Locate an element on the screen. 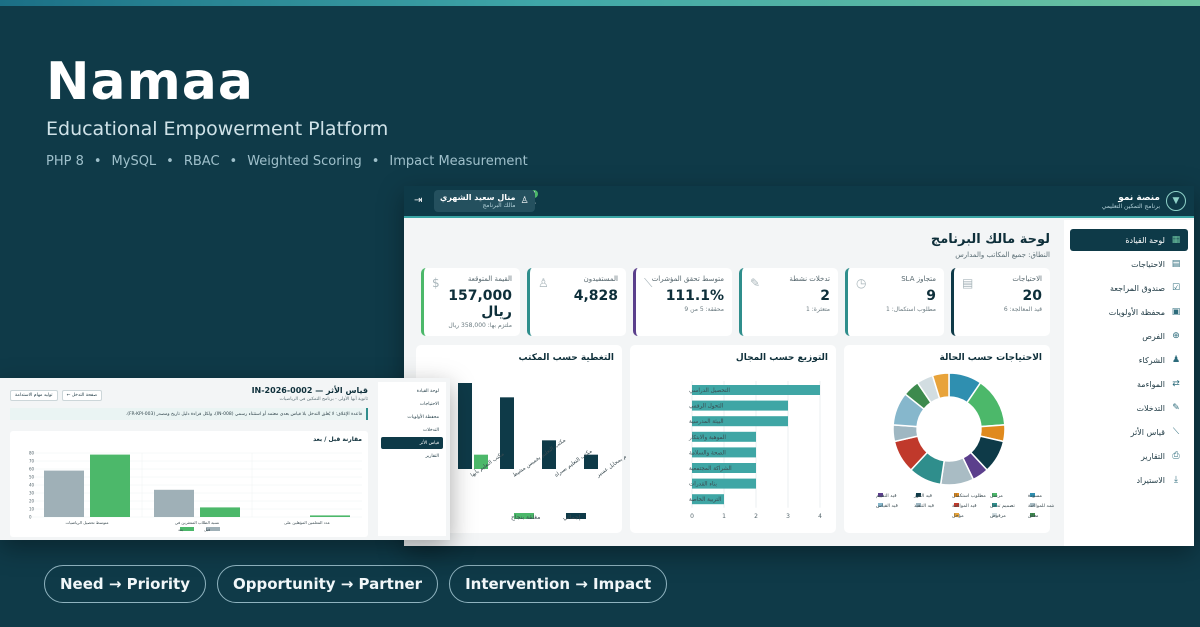  x-tick-label: 3 is located at coordinates (788, 516).